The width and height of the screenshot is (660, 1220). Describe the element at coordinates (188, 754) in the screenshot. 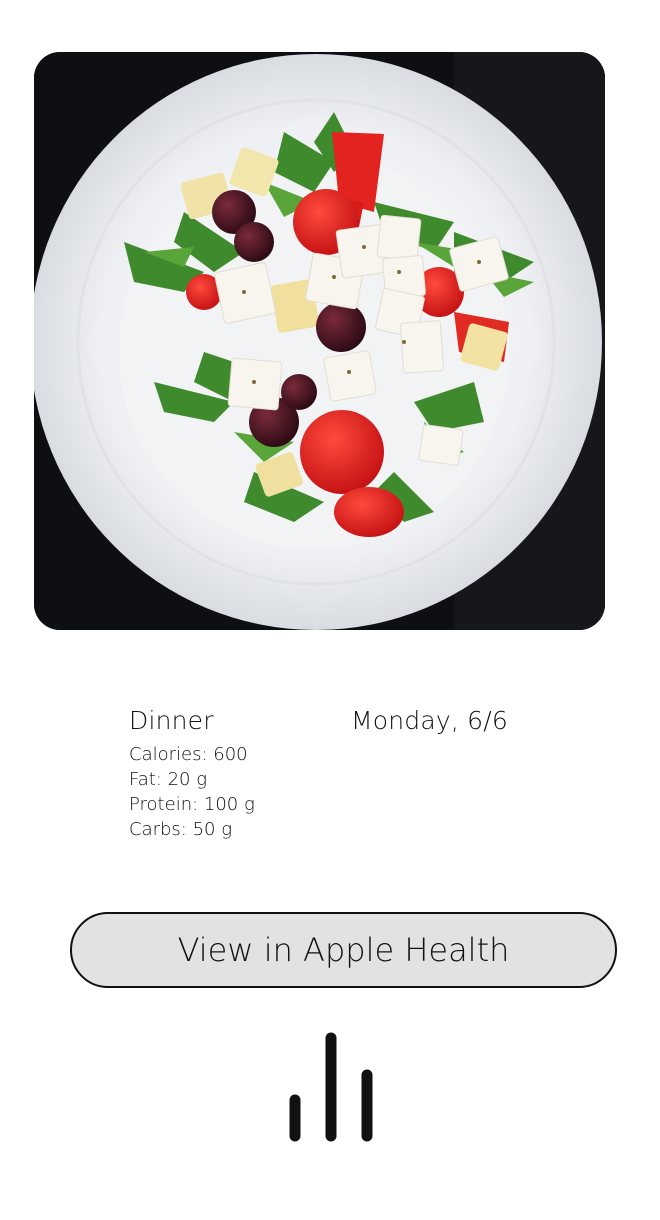

I see `calories-value: Calories: 600` at that location.